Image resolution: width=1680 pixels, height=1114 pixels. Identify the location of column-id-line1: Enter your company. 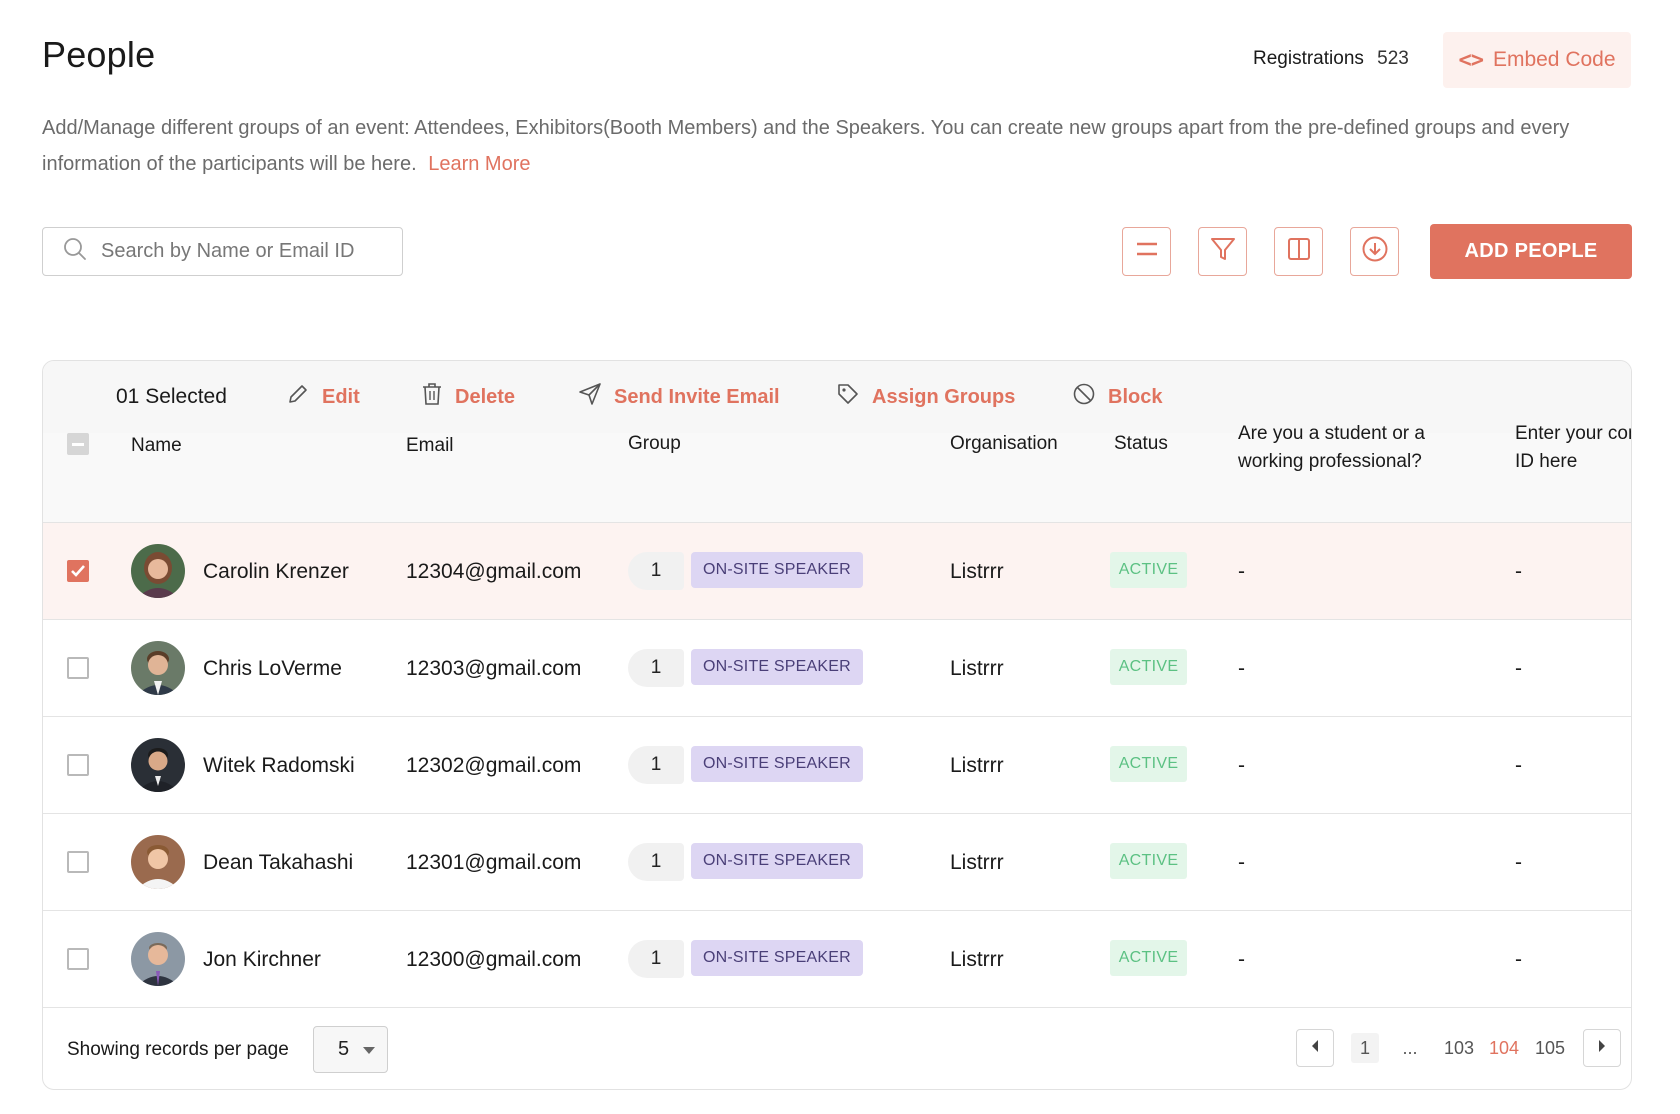
(1573, 433).